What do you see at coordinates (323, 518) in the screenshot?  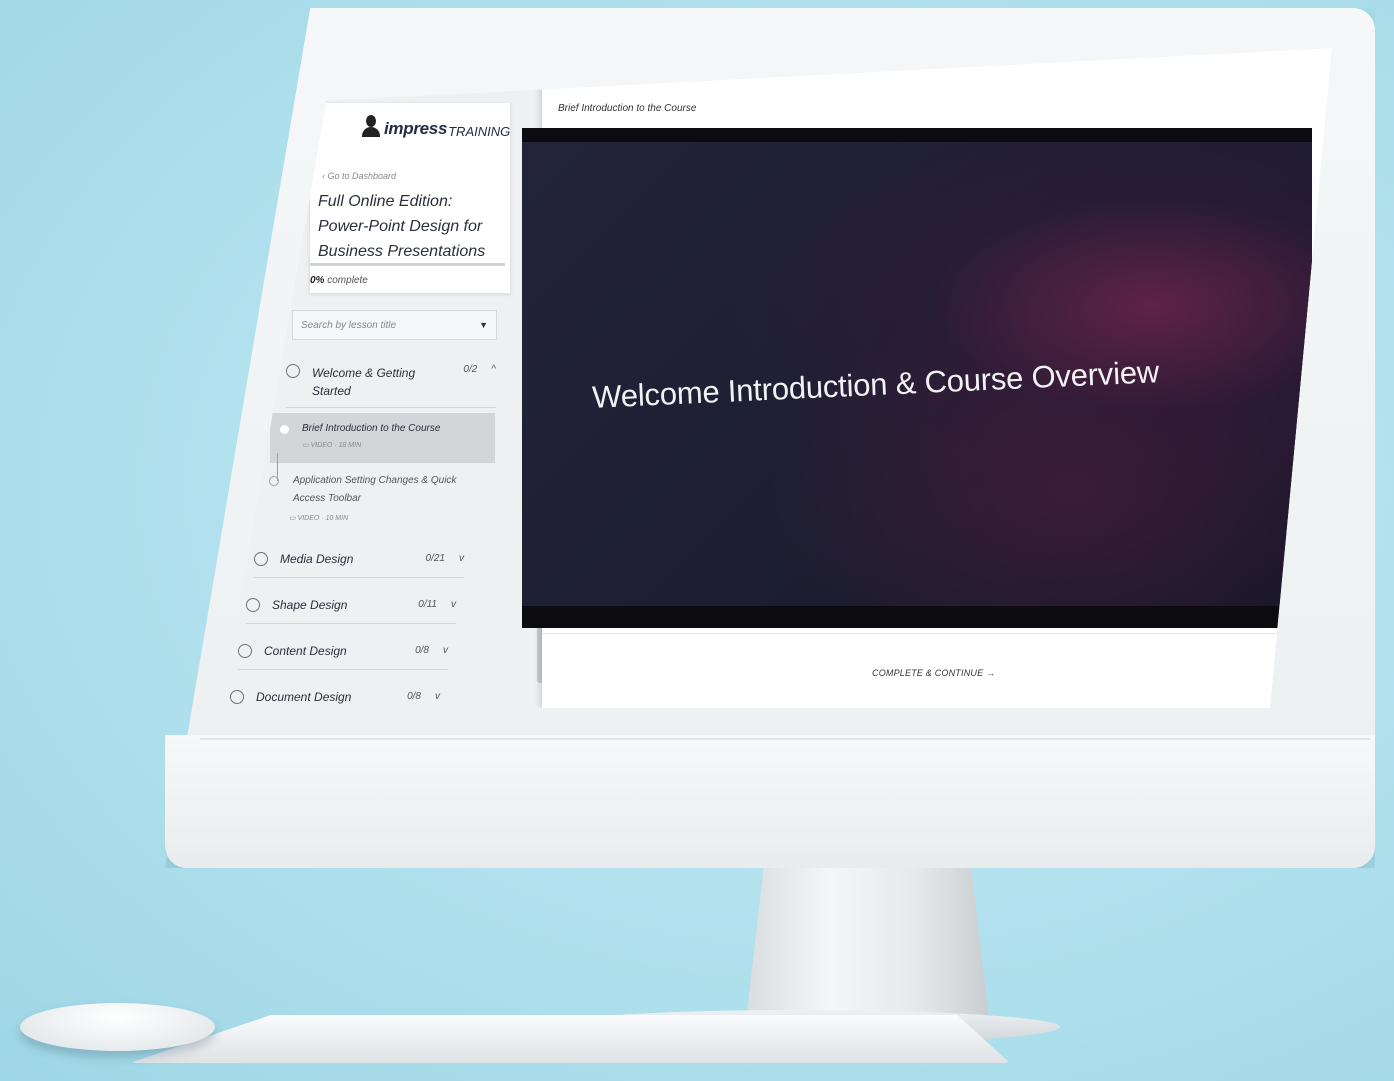 I see `lesson-meta-text: VIDEO · 10 MIN` at bounding box center [323, 518].